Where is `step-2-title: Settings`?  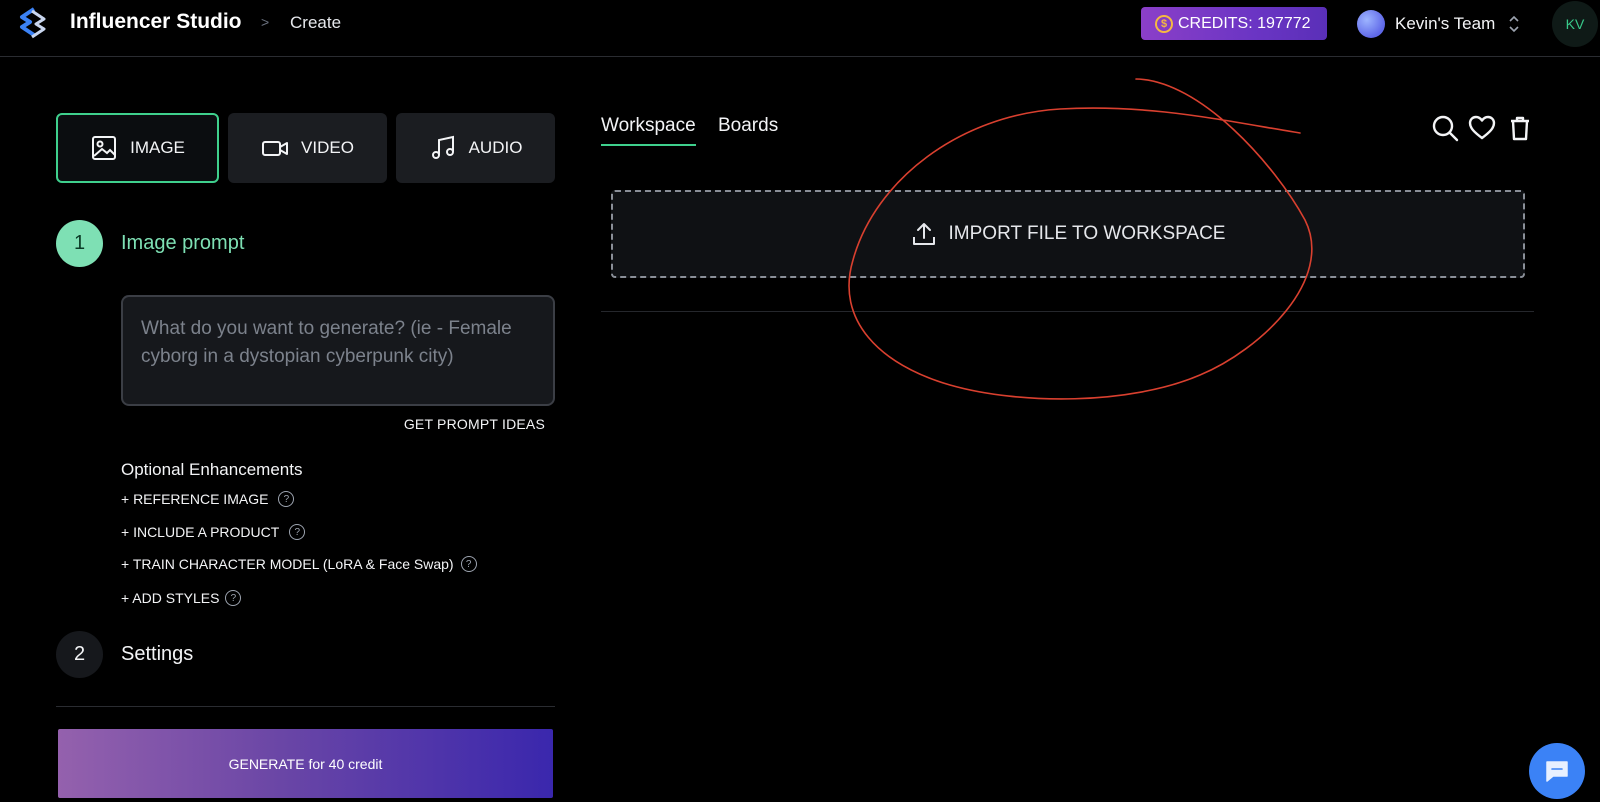 step-2-title: Settings is located at coordinates (157, 654).